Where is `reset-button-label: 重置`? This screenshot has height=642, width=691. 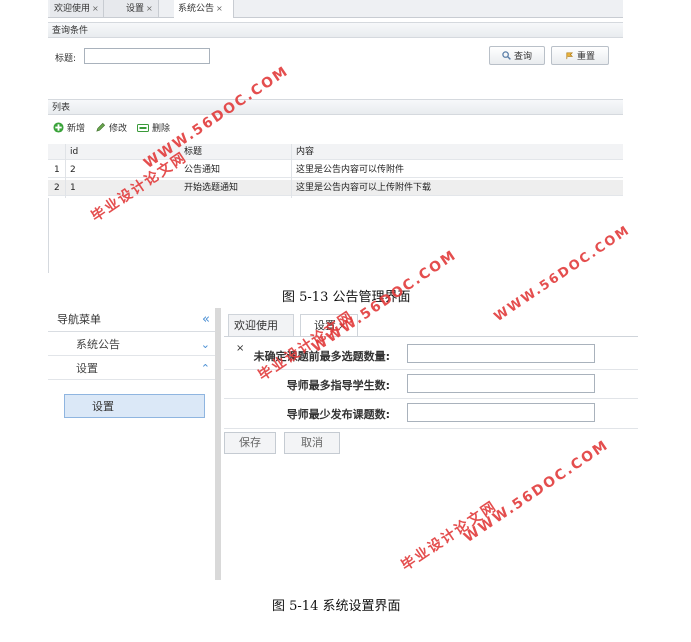 reset-button-label: 重置 is located at coordinates (585, 57).